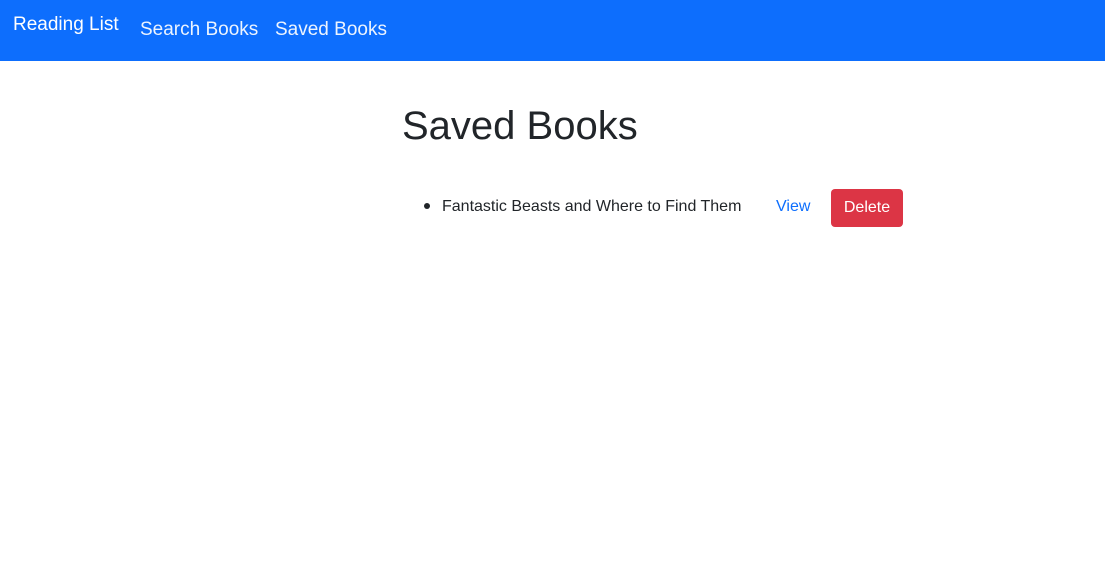 The width and height of the screenshot is (1105, 568). What do you see at coordinates (867, 208) in the screenshot?
I see `delete-button: Delete` at bounding box center [867, 208].